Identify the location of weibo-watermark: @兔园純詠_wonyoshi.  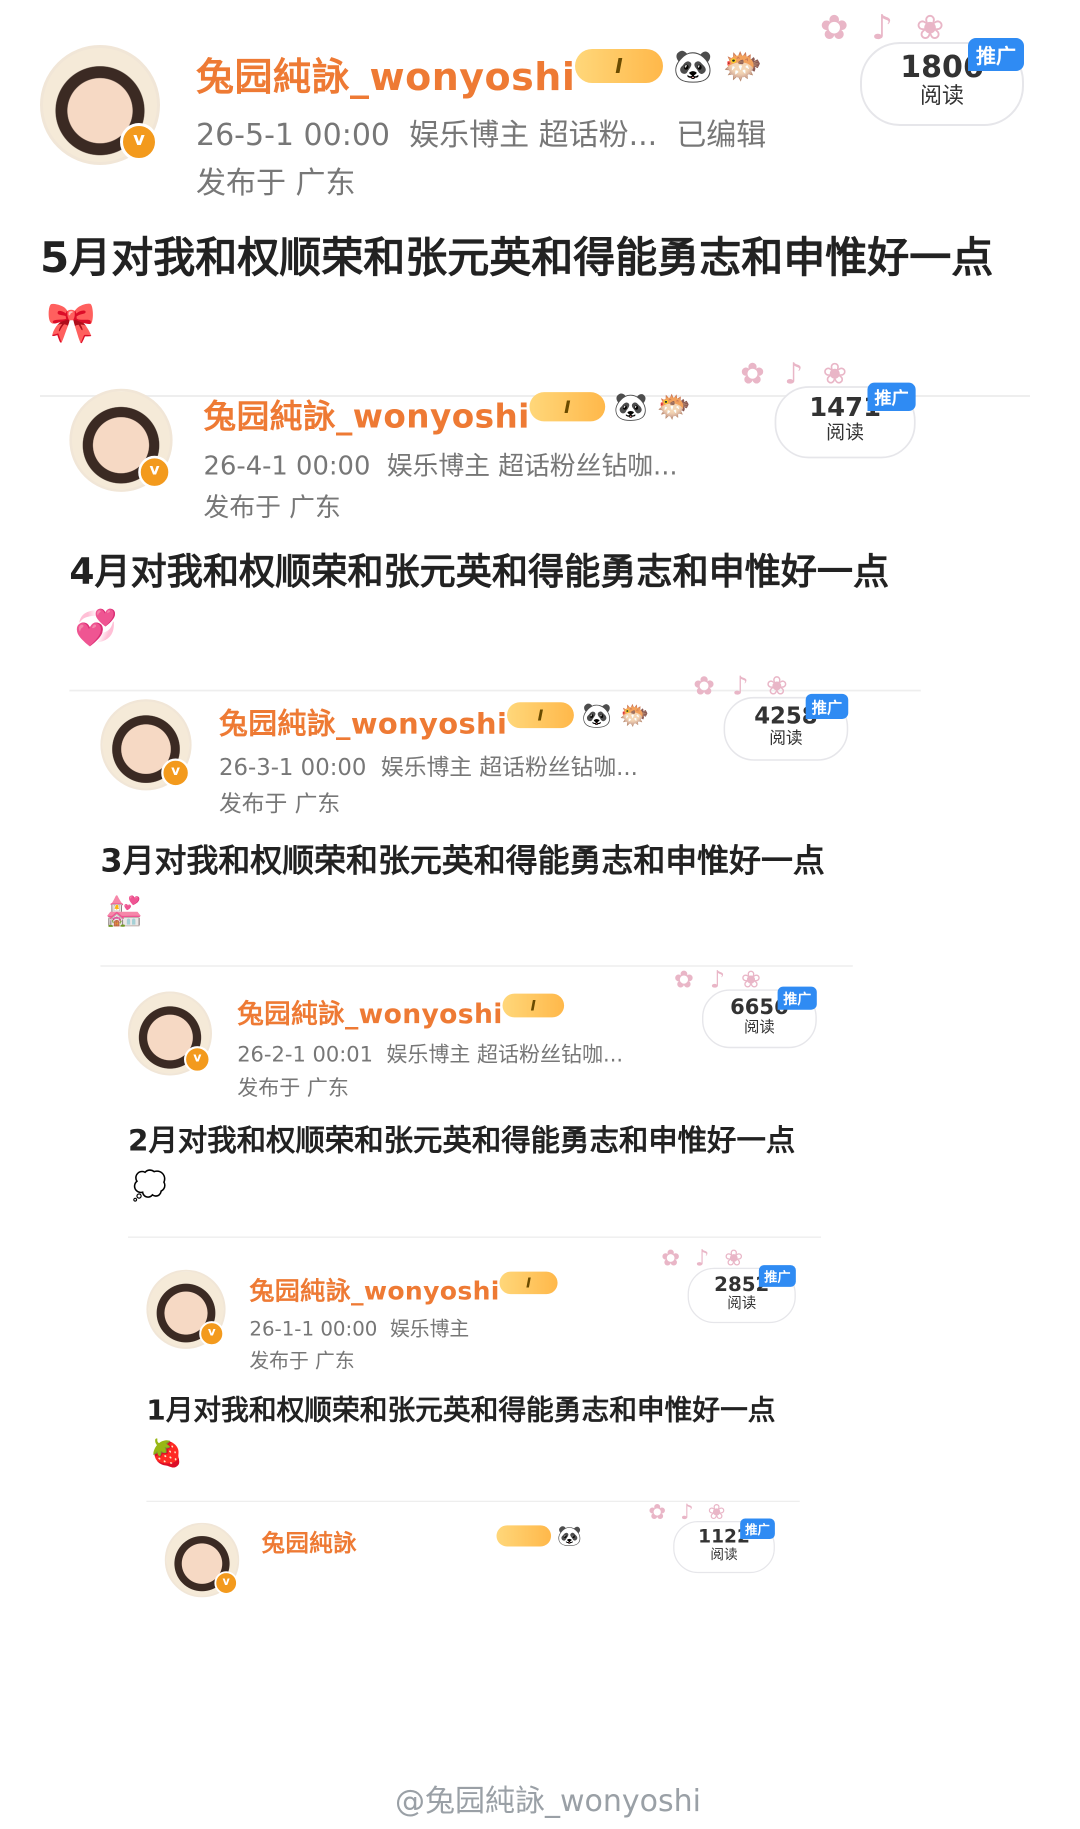
(548, 1801).